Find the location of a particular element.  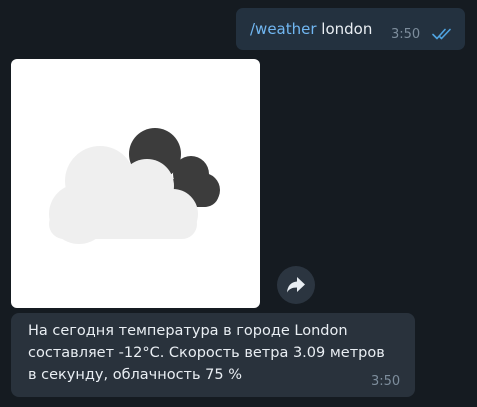

cloudy-weather-icon is located at coordinates (134, 186).